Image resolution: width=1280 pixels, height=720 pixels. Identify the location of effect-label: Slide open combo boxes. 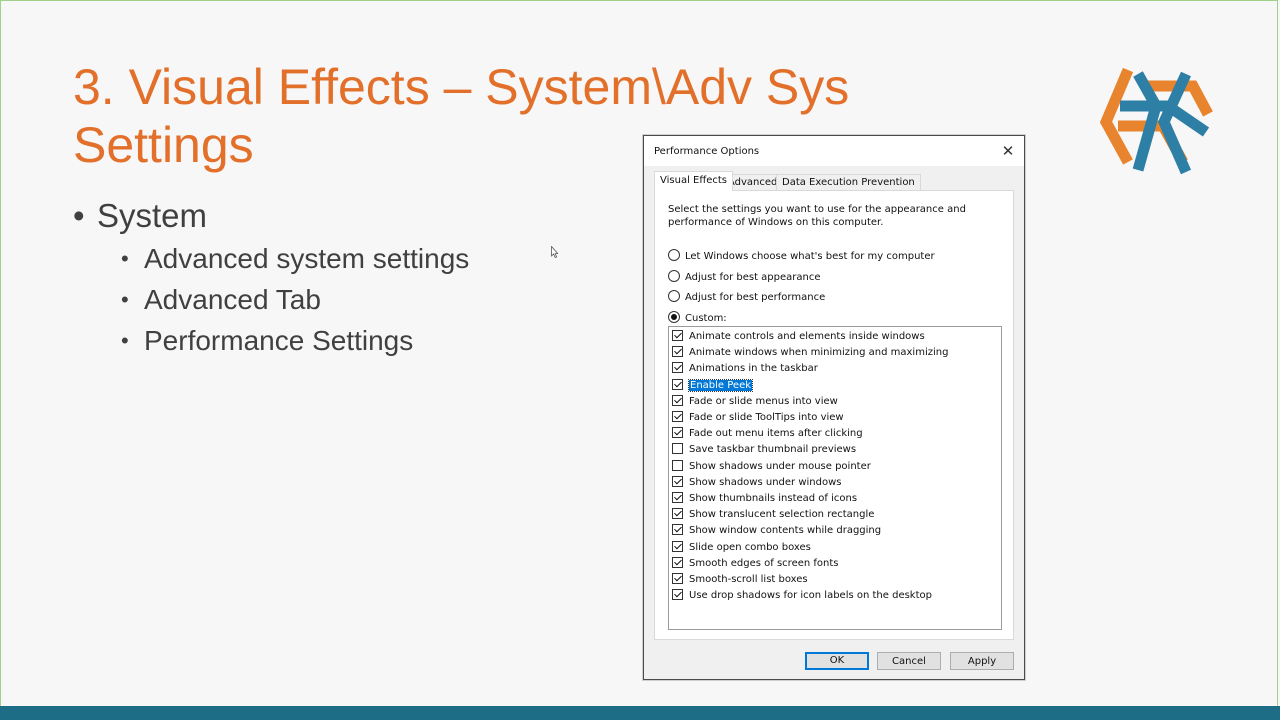
(750, 547).